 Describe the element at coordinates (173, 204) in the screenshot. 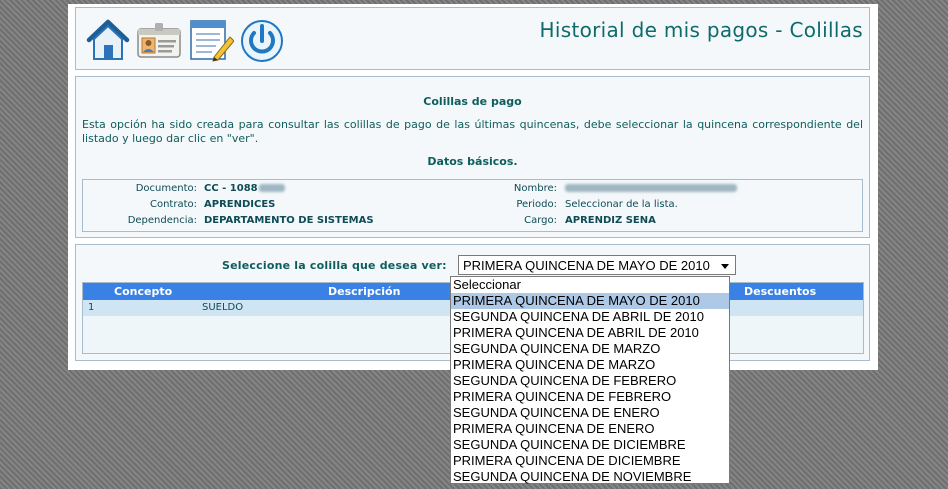

I see `contrato-label: Contrato:` at that location.